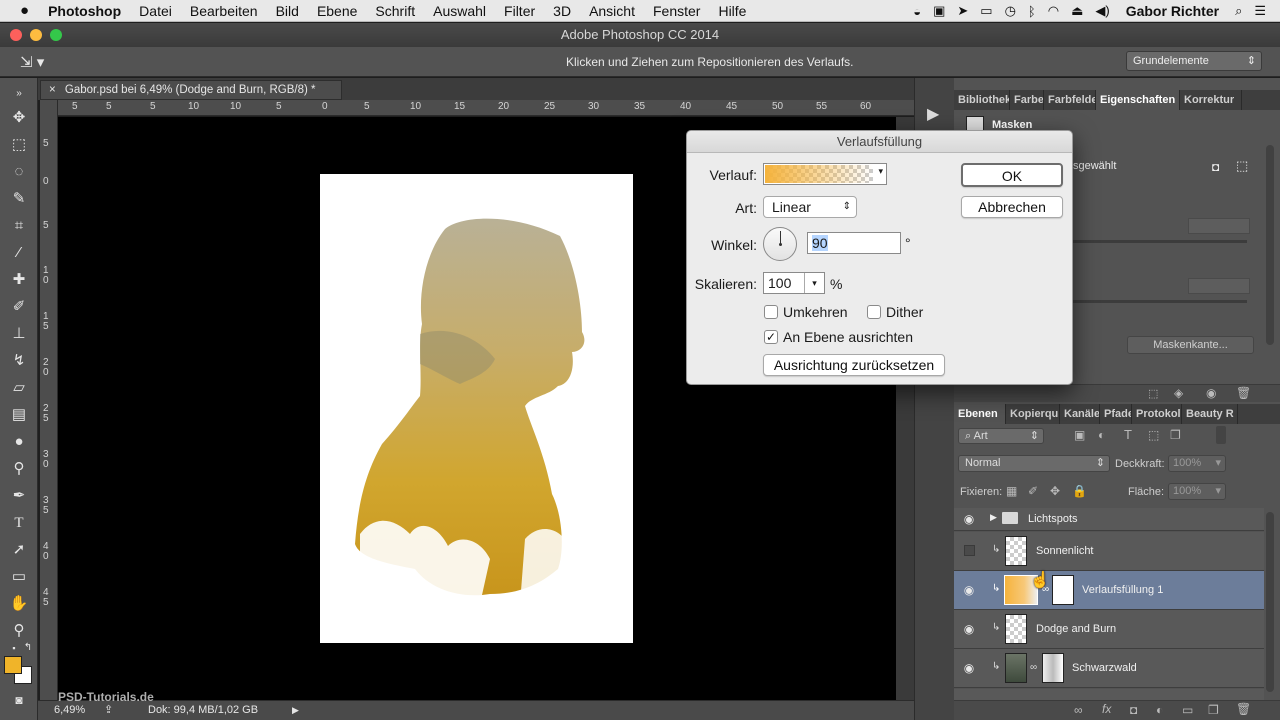  Describe the element at coordinates (19, 253) in the screenshot. I see `eyedropper-tool-icon: ⁄` at that location.